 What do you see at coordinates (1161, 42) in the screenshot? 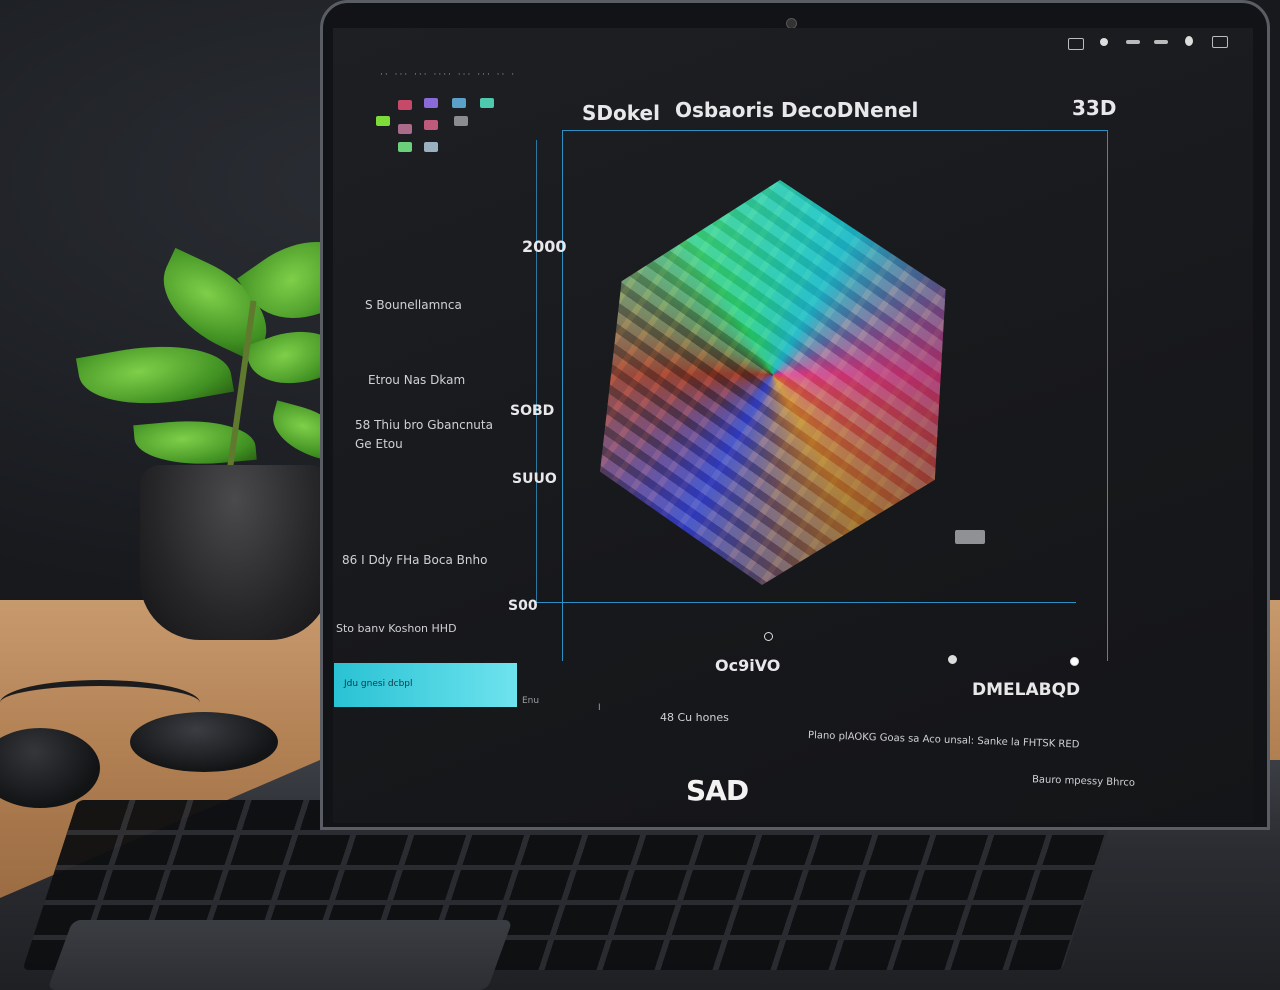
I see `menu-icon` at bounding box center [1161, 42].